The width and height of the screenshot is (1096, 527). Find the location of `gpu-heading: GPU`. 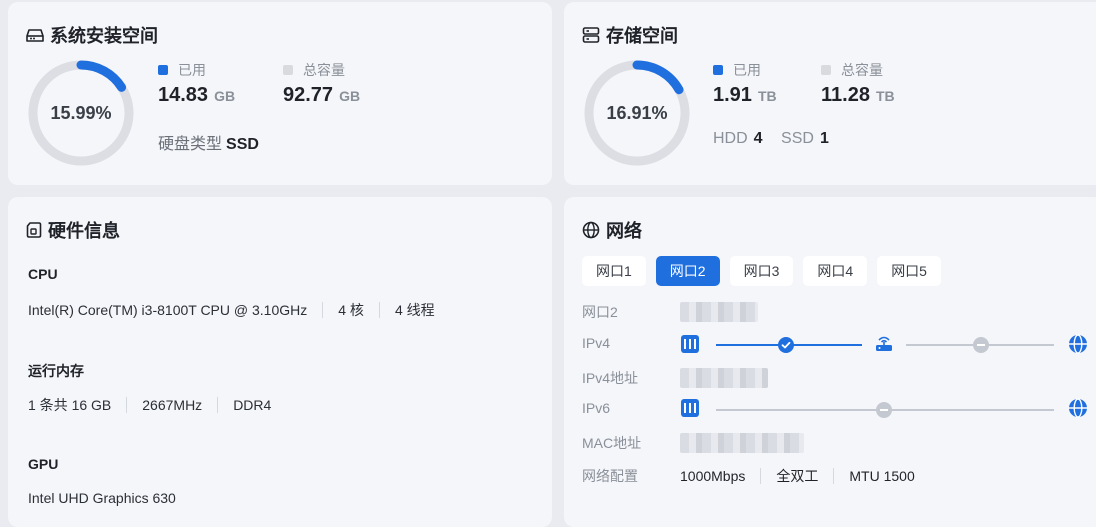

gpu-heading: GPU is located at coordinates (43, 464).